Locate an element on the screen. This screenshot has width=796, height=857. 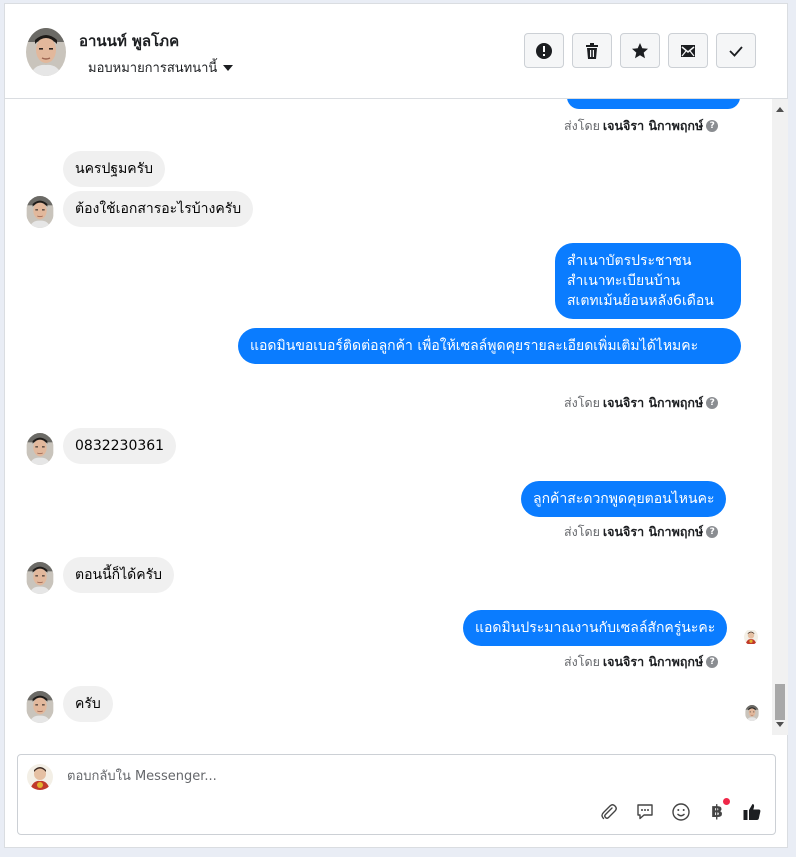
thumbs-up-icon is located at coordinates (752, 812).